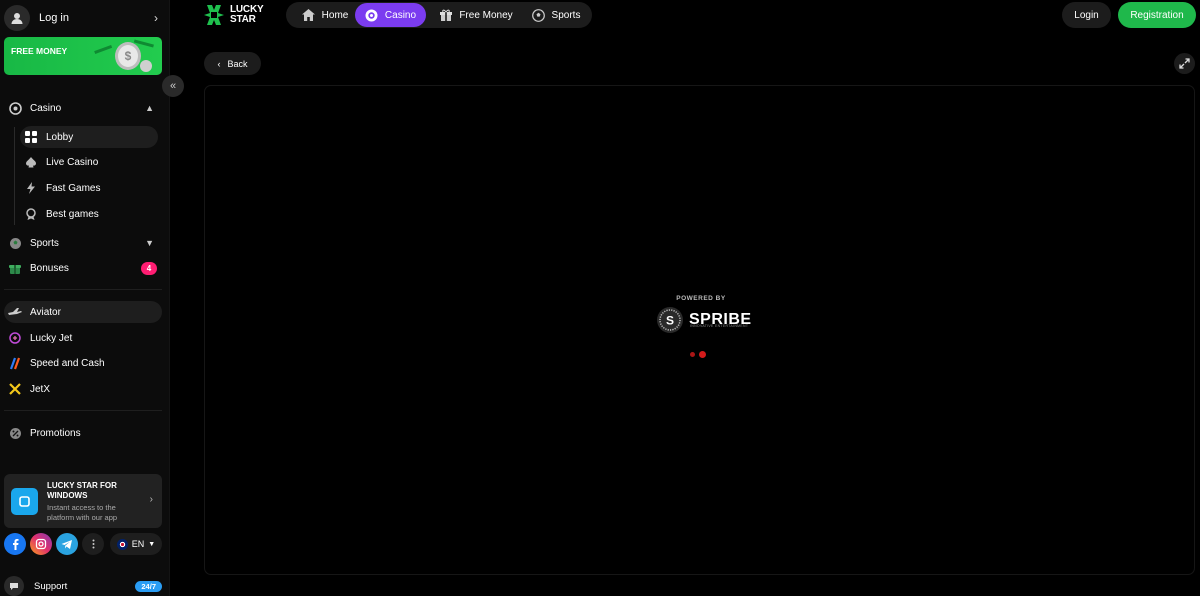 The image size is (1200, 596). I want to click on lucky-star-logo: LUCKY STAR, so click(233, 15).